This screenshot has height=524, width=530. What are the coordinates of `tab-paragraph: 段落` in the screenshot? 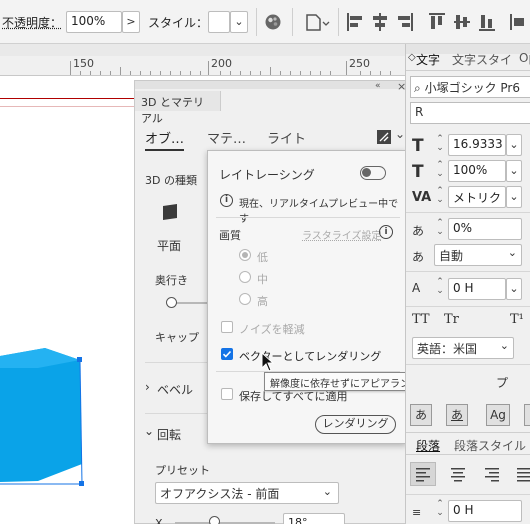 It's located at (428, 445).